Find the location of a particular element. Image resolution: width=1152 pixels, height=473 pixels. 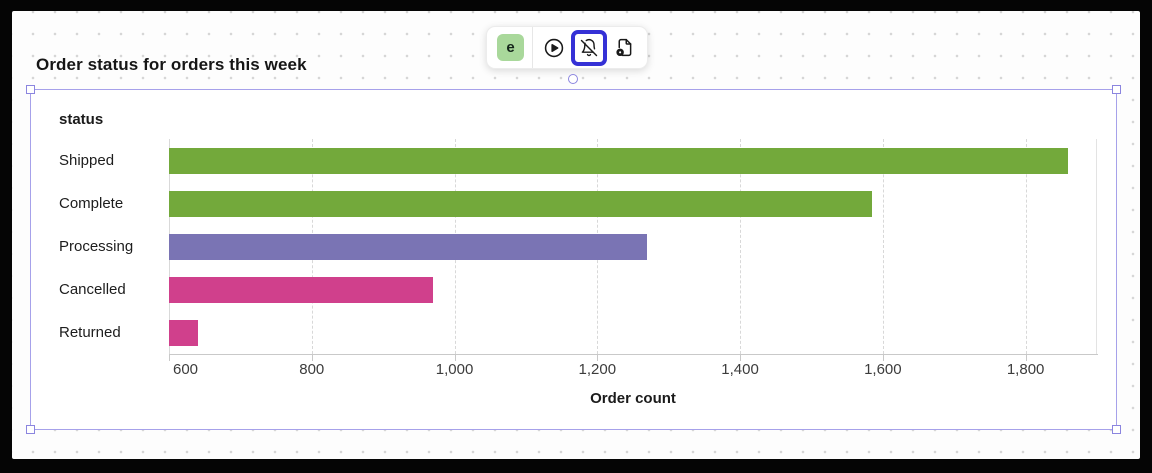

bell-slash-icon is located at coordinates (589, 48).